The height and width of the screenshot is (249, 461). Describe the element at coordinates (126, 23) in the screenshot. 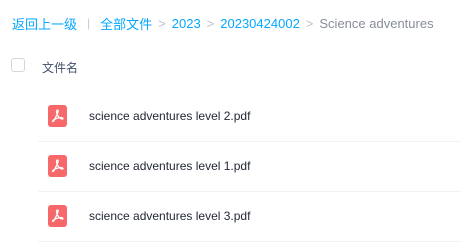

I see `breadcrumb-all-files: 全部文件` at that location.